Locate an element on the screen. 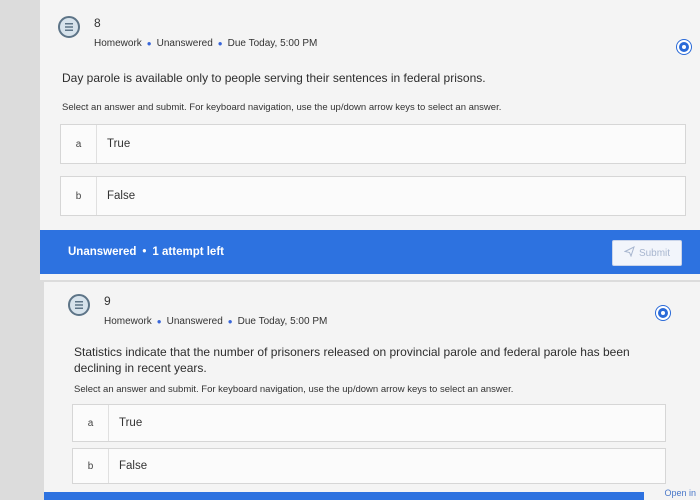 This screenshot has height=500, width=700. status-text: Unanswered • 1 attempt left is located at coordinates (132, 252).